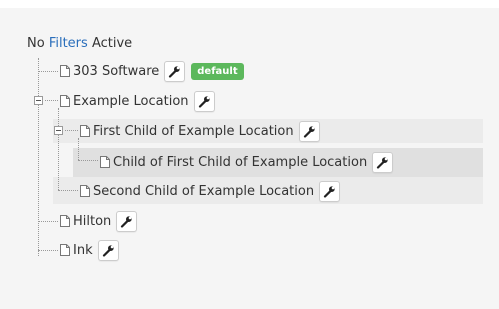  What do you see at coordinates (112, 43) in the screenshot?
I see `filters-active-label: Active` at bounding box center [112, 43].